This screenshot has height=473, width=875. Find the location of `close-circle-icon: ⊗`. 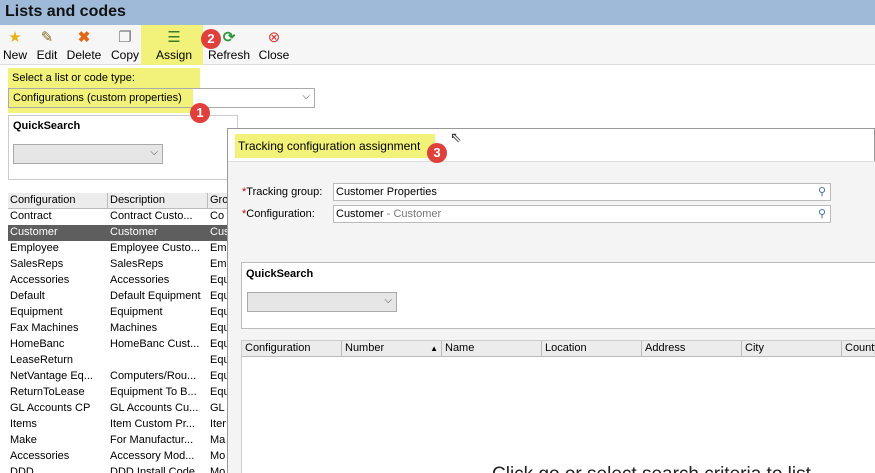

close-circle-icon: ⊗ is located at coordinates (274, 37).